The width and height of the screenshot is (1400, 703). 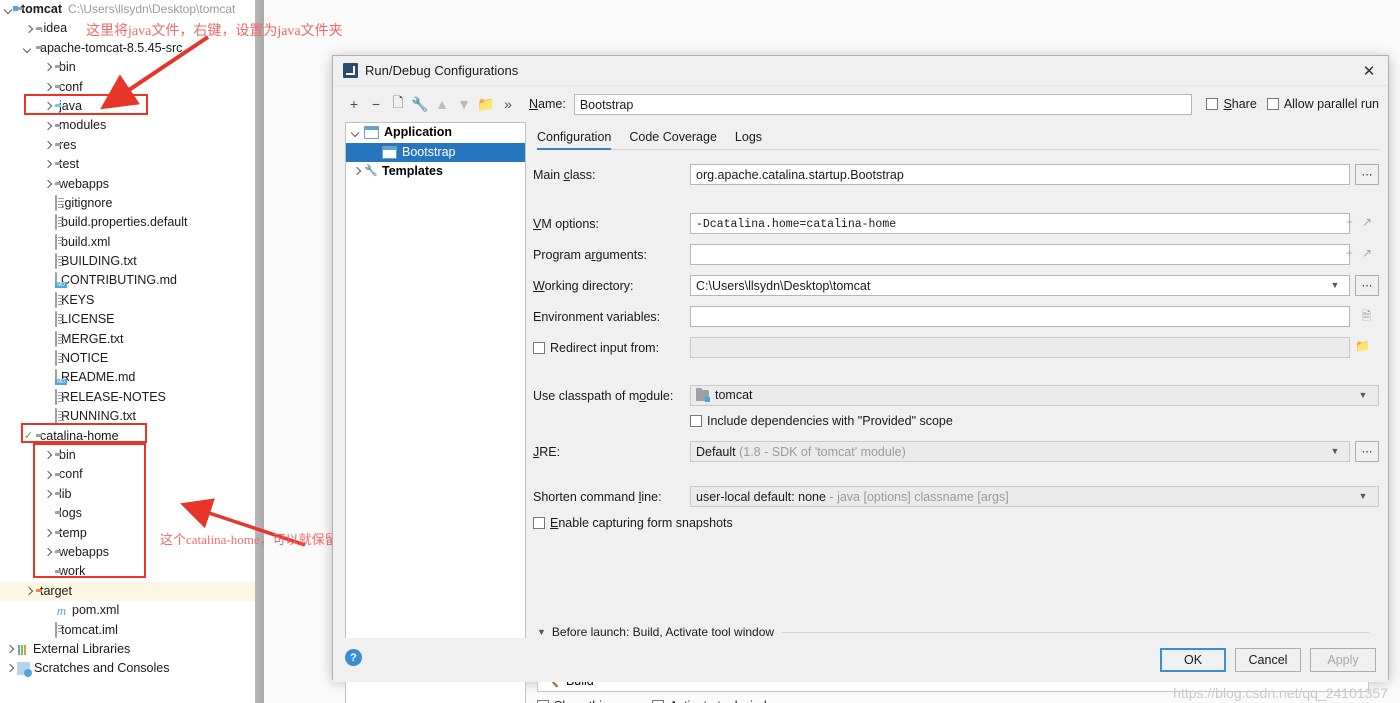 I want to click on jre-combo: Default (1.8 - SDK of 'tomcat' module), so click(x=1020, y=451).